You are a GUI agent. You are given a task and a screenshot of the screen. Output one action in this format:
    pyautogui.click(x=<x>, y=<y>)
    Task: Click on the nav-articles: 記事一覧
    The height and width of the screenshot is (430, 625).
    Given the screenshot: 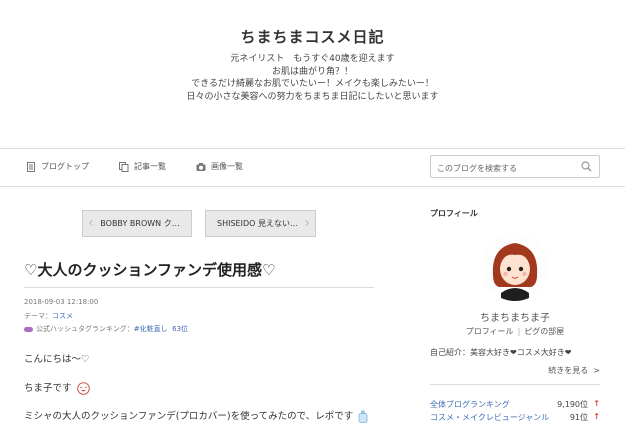 What is the action you would take?
    pyautogui.click(x=142, y=166)
    